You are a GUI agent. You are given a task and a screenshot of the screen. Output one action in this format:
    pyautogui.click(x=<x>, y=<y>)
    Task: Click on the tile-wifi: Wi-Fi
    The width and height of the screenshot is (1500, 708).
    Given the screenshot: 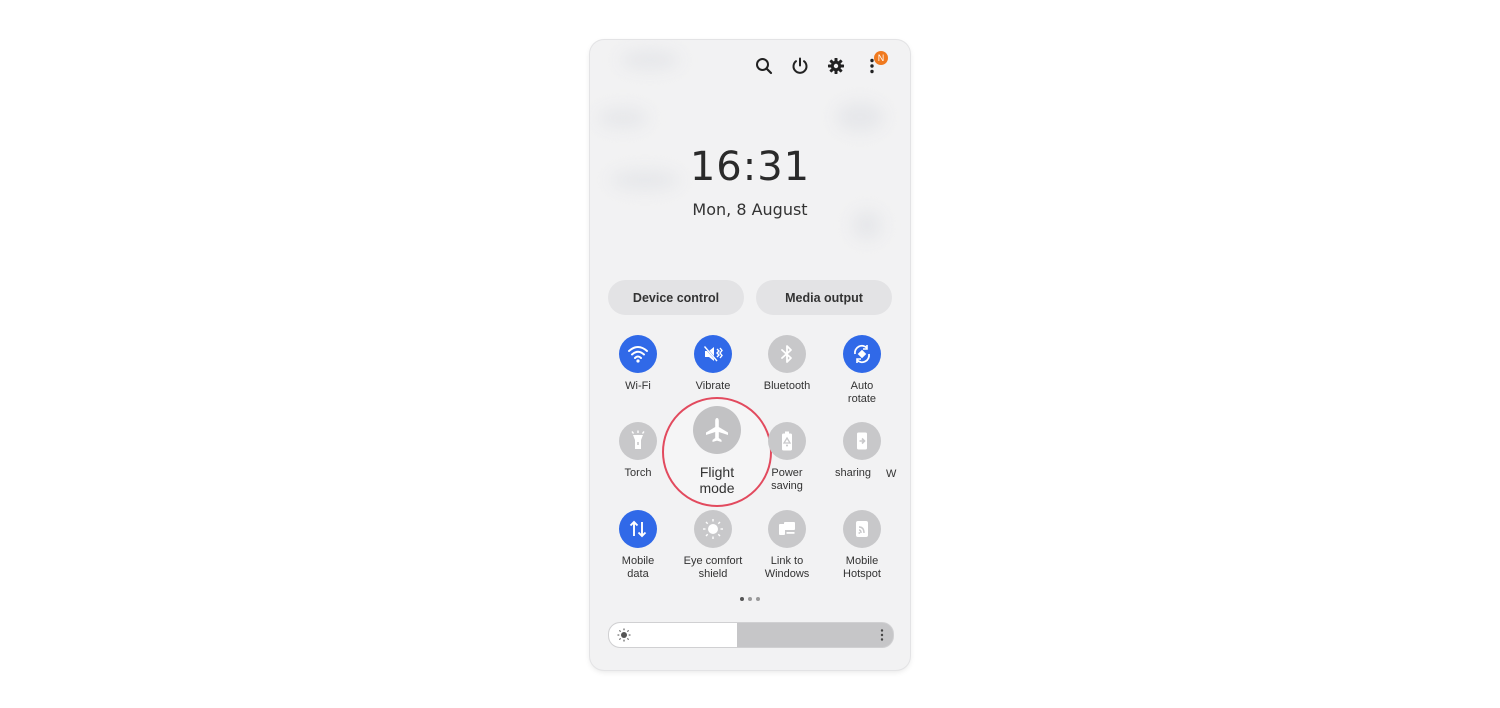 What is the action you would take?
    pyautogui.click(x=638, y=364)
    